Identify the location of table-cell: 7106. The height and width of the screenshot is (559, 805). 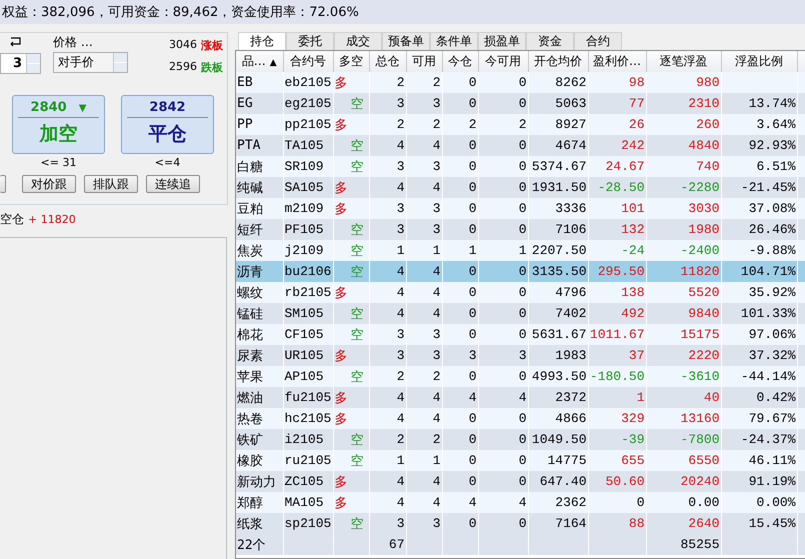
(570, 229).